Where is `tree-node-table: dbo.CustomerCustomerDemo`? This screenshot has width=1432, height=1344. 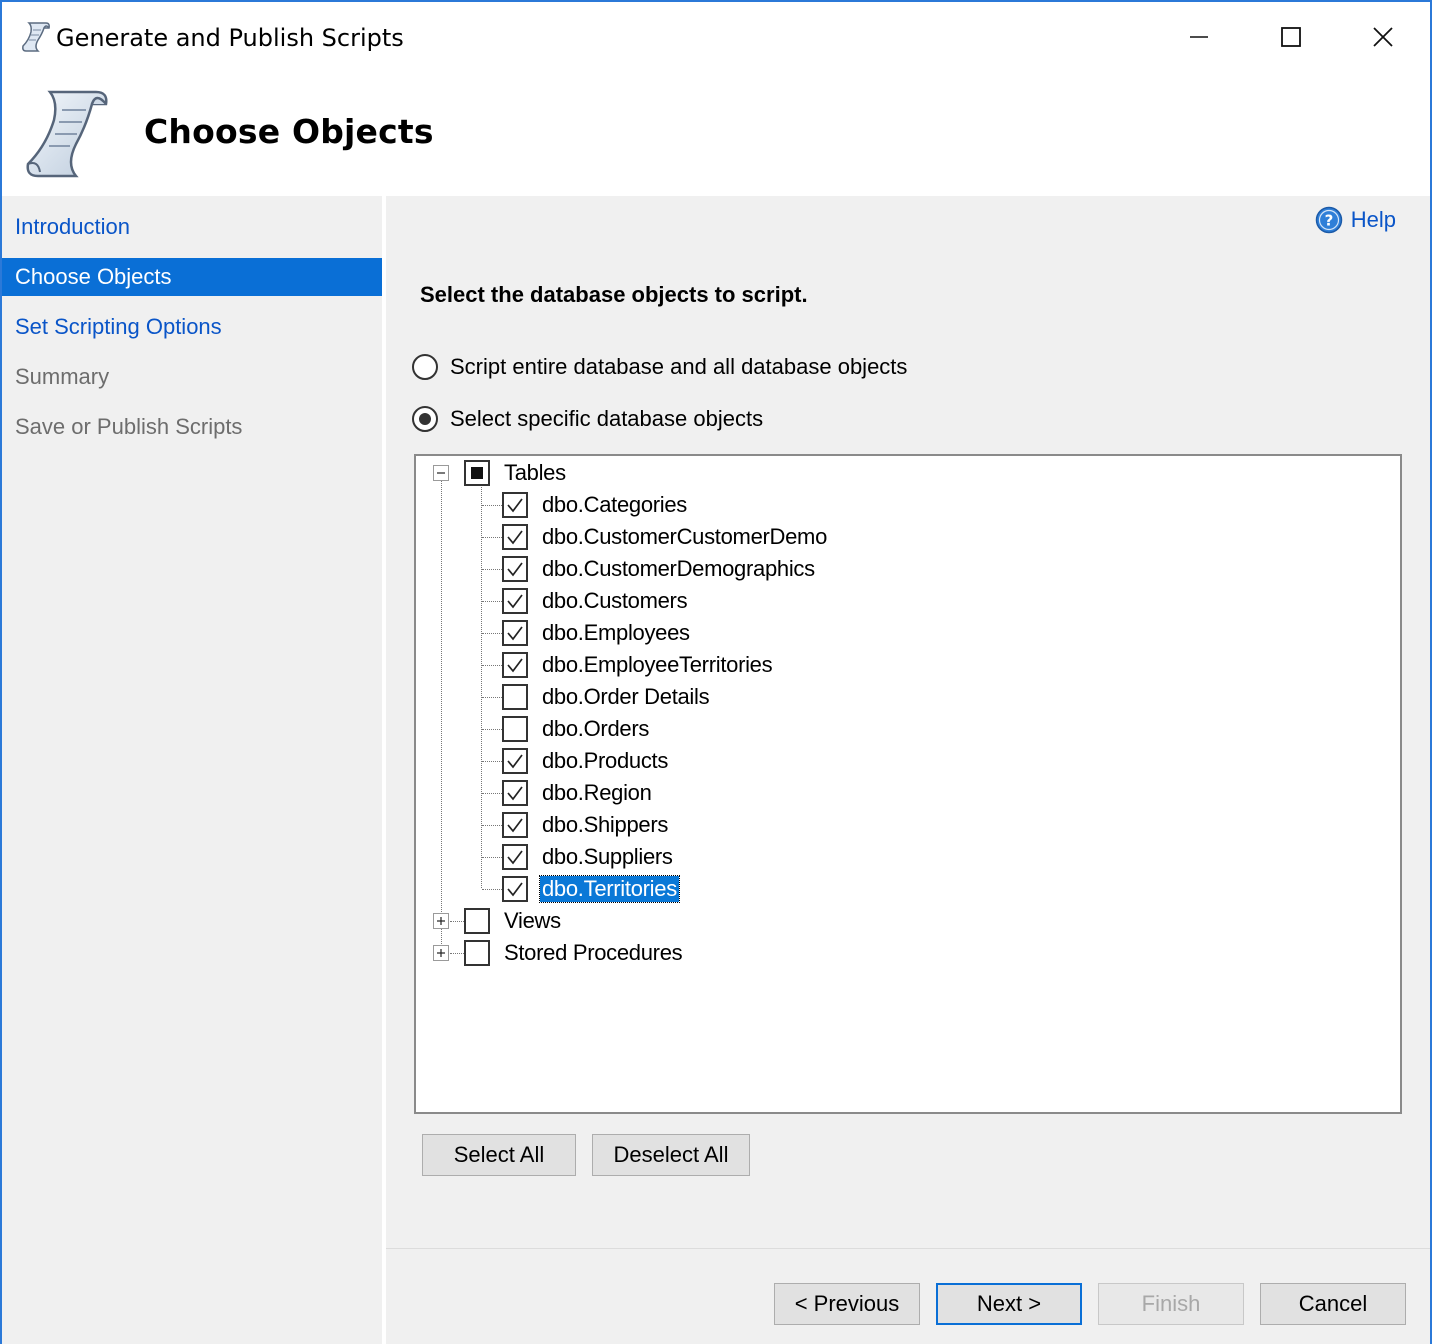 tree-node-table: dbo.CustomerCustomerDemo is located at coordinates (665, 537).